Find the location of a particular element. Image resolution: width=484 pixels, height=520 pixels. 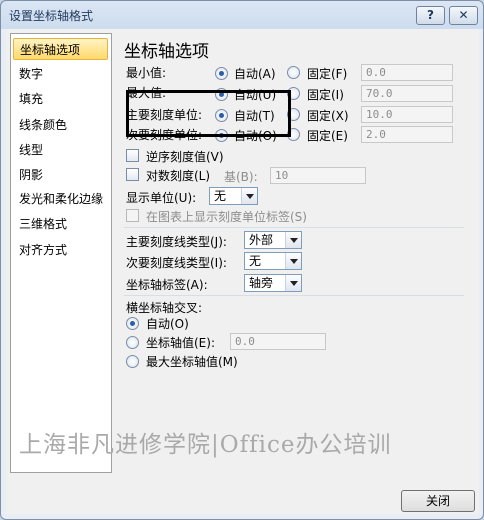

crosses-axis-value-field: 0.0 is located at coordinates (278, 341).